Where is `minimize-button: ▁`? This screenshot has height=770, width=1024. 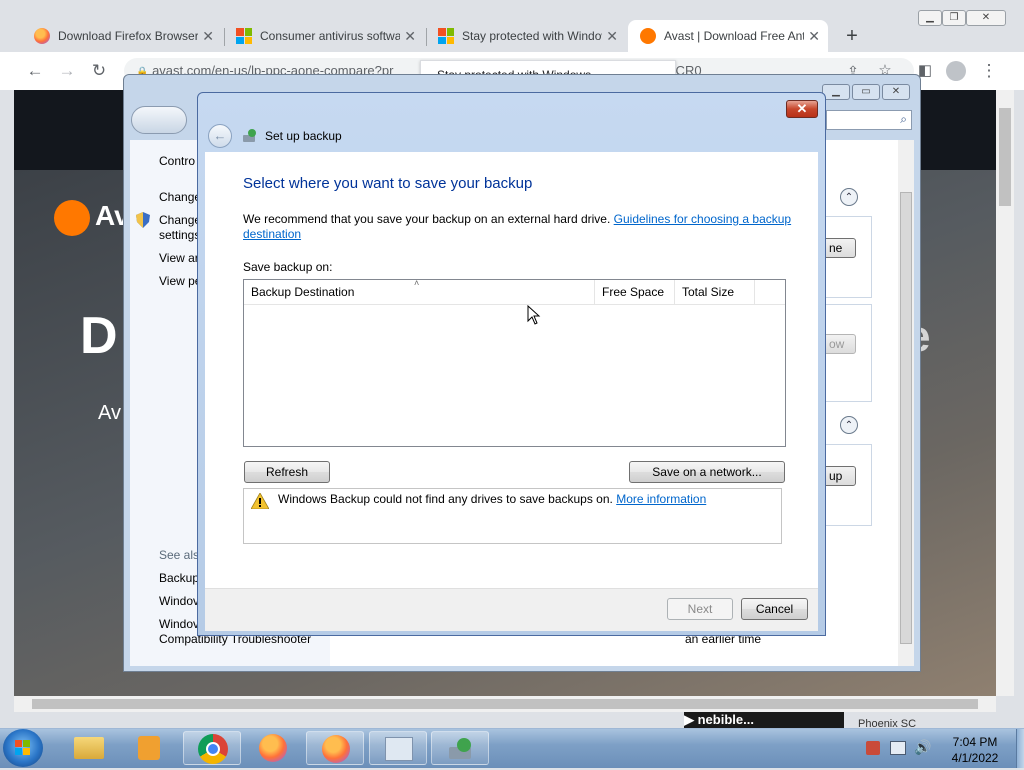 minimize-button: ▁ is located at coordinates (930, 18).